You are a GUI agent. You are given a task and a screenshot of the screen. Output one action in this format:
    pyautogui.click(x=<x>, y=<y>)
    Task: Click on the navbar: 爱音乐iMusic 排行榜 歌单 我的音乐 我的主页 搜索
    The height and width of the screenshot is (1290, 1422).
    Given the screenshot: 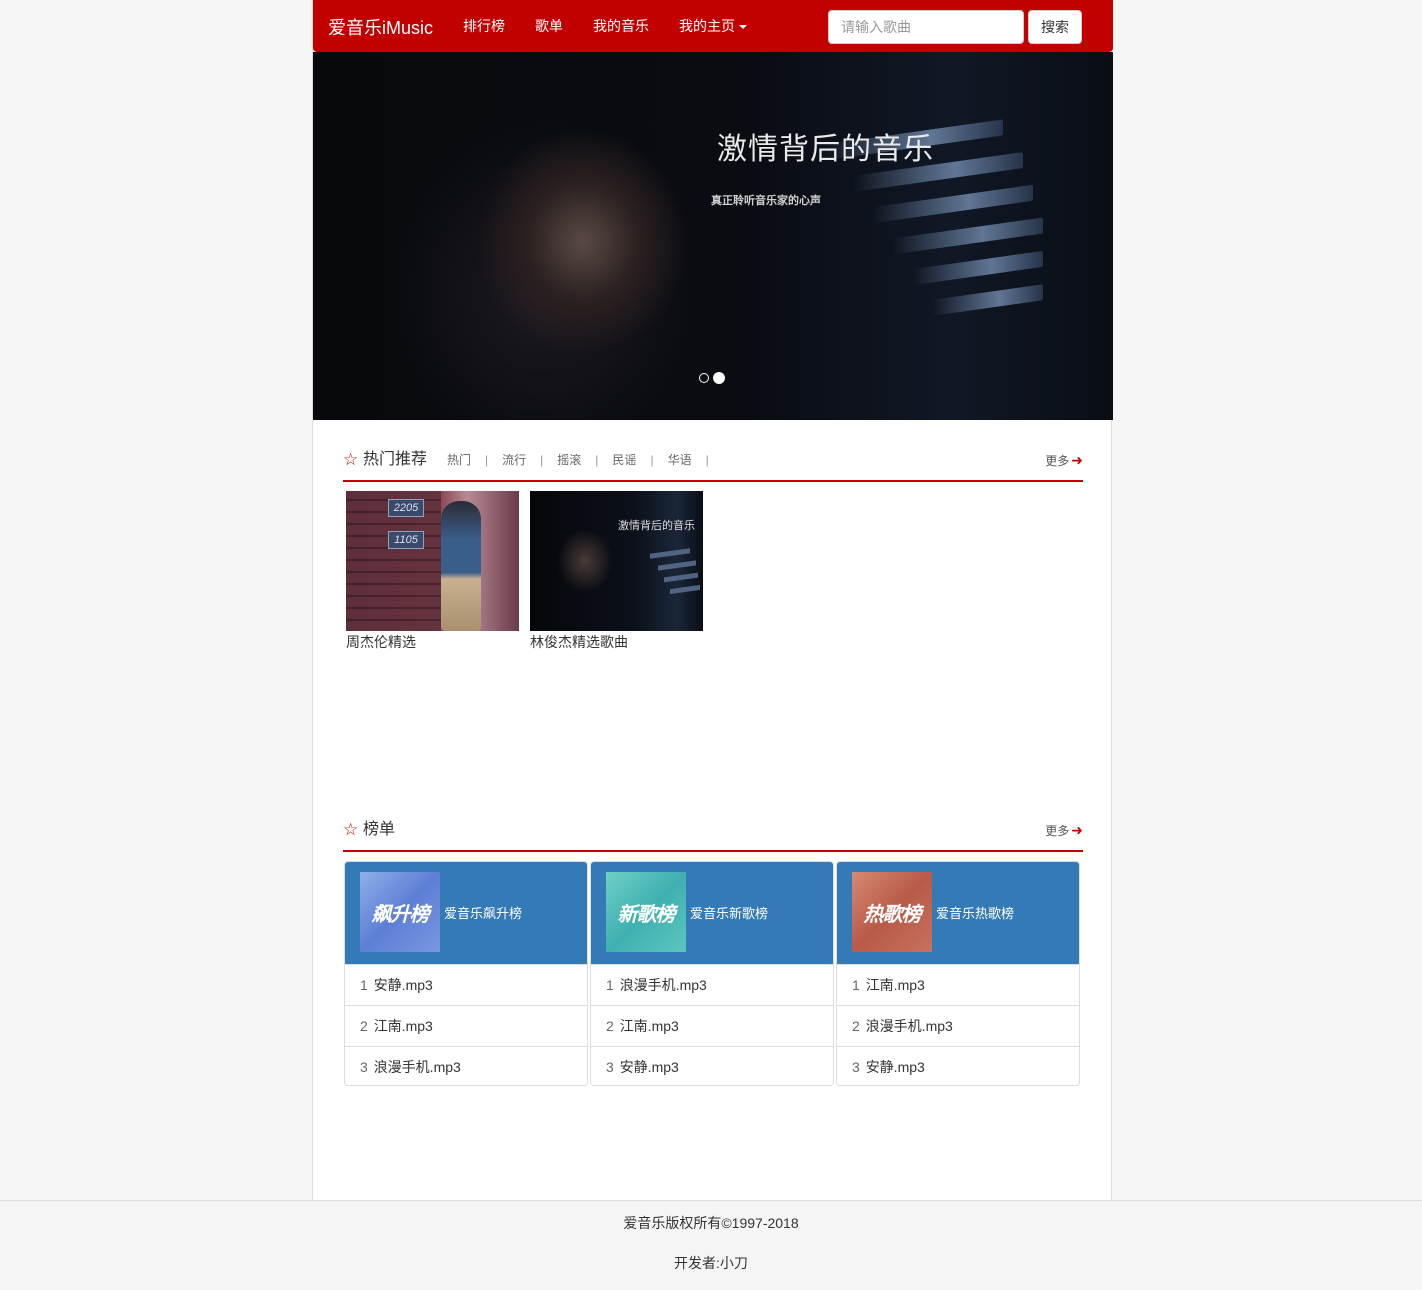 What is the action you would take?
    pyautogui.click(x=713, y=26)
    